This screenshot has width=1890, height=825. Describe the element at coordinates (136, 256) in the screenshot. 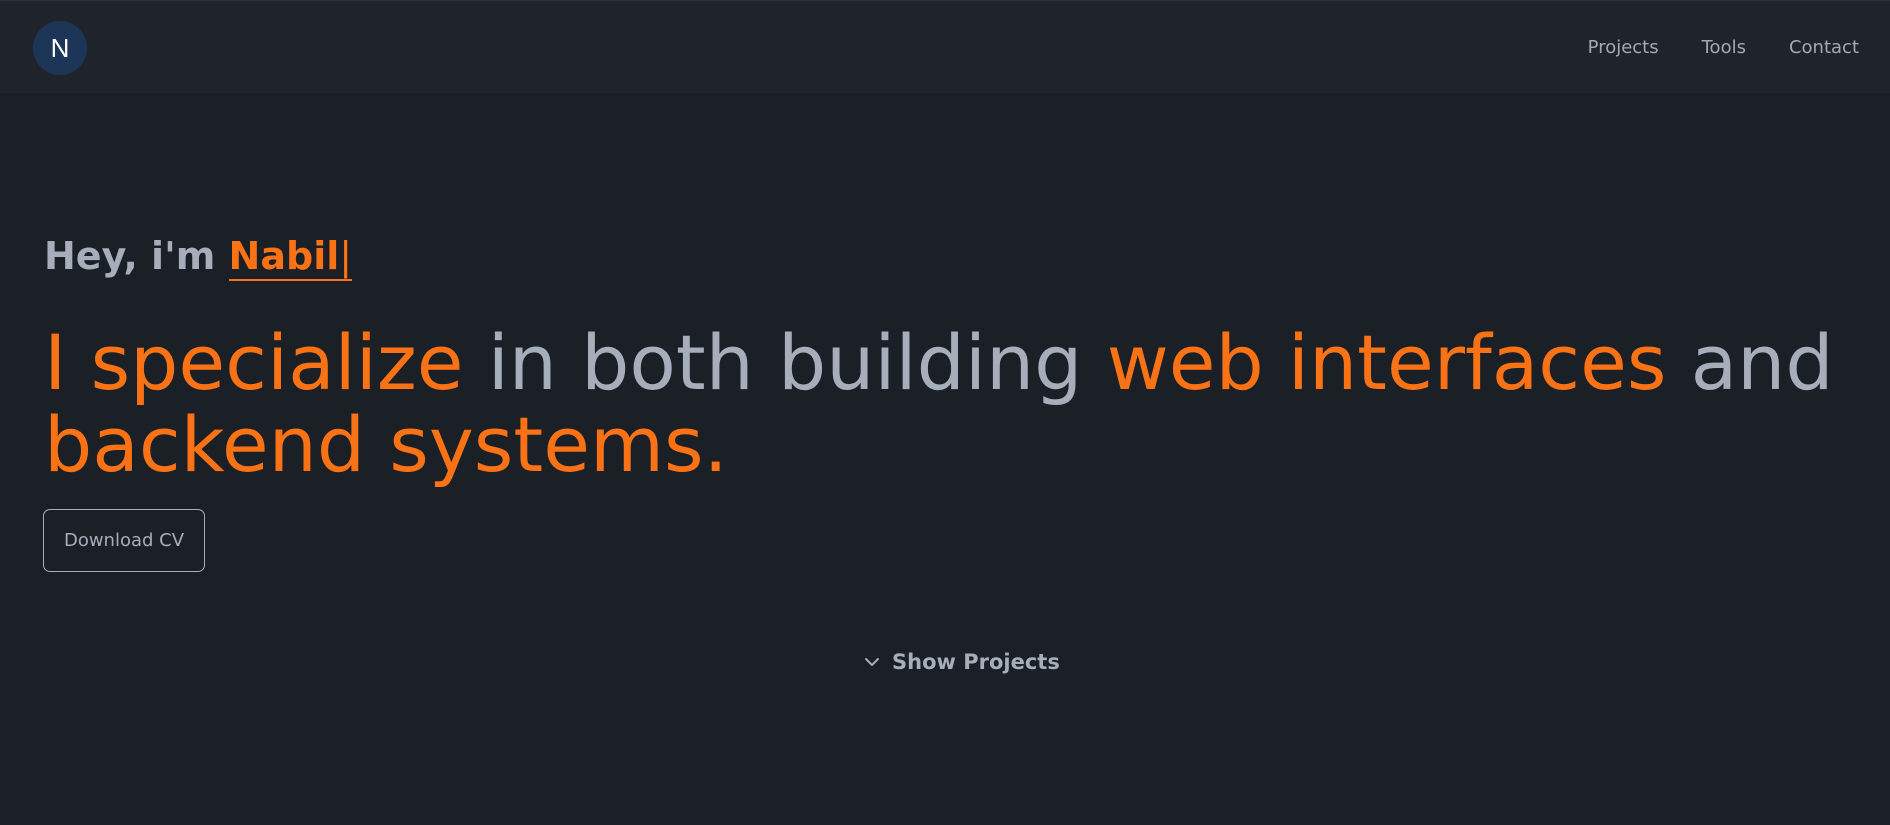

I see `greeting-prefix: Hey, i'm` at that location.